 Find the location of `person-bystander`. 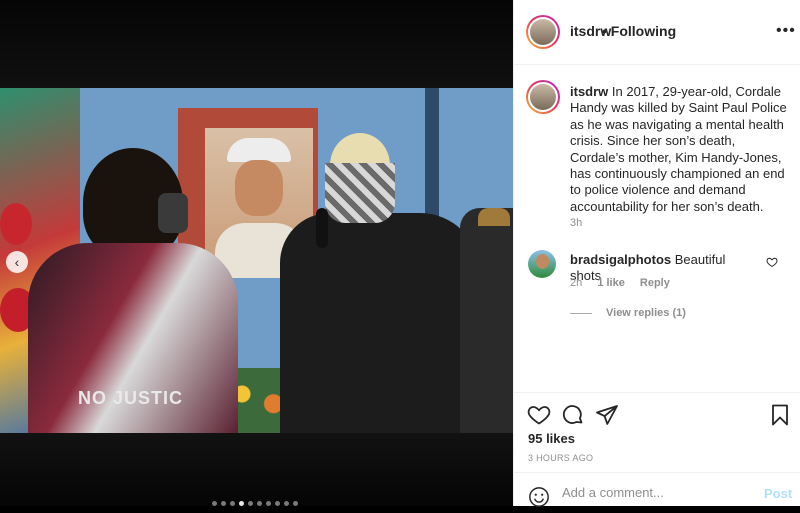

person-bystander is located at coordinates (486, 320).